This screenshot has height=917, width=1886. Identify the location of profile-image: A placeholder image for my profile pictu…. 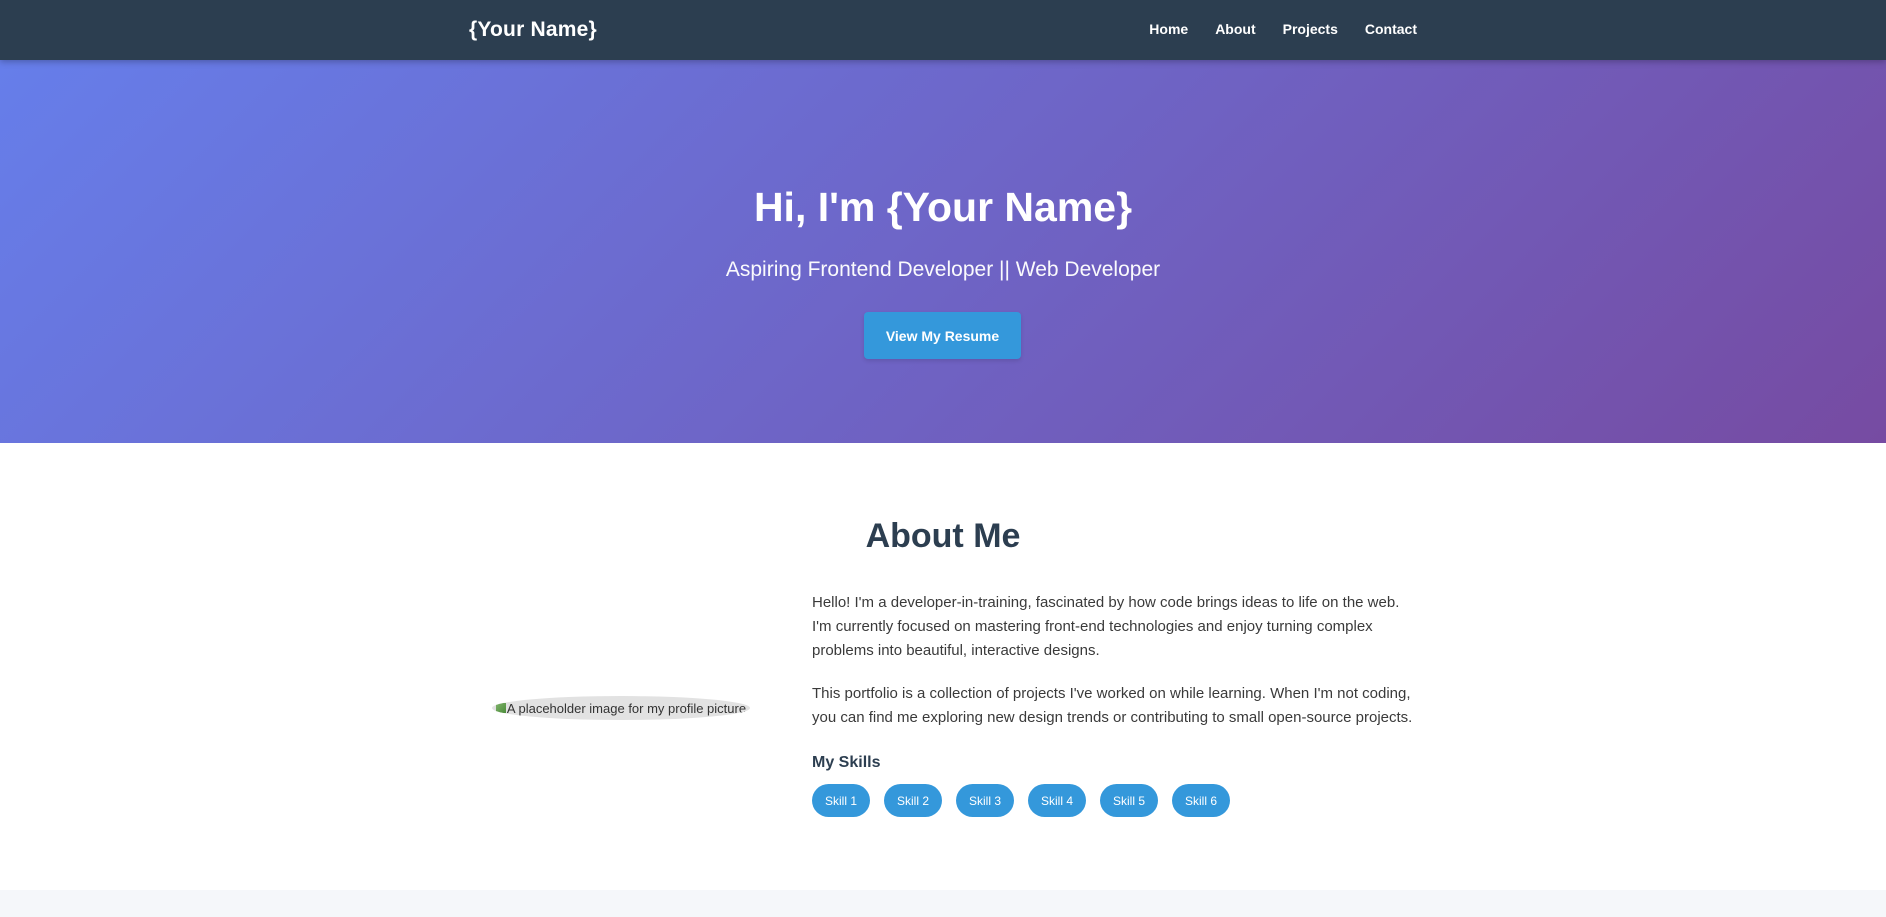
(621, 708).